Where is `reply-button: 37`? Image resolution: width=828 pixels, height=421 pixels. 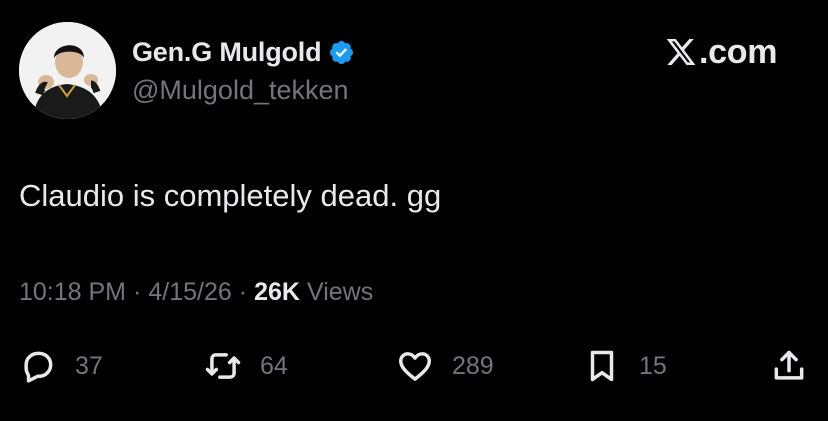
reply-button: 37 is located at coordinates (61, 366).